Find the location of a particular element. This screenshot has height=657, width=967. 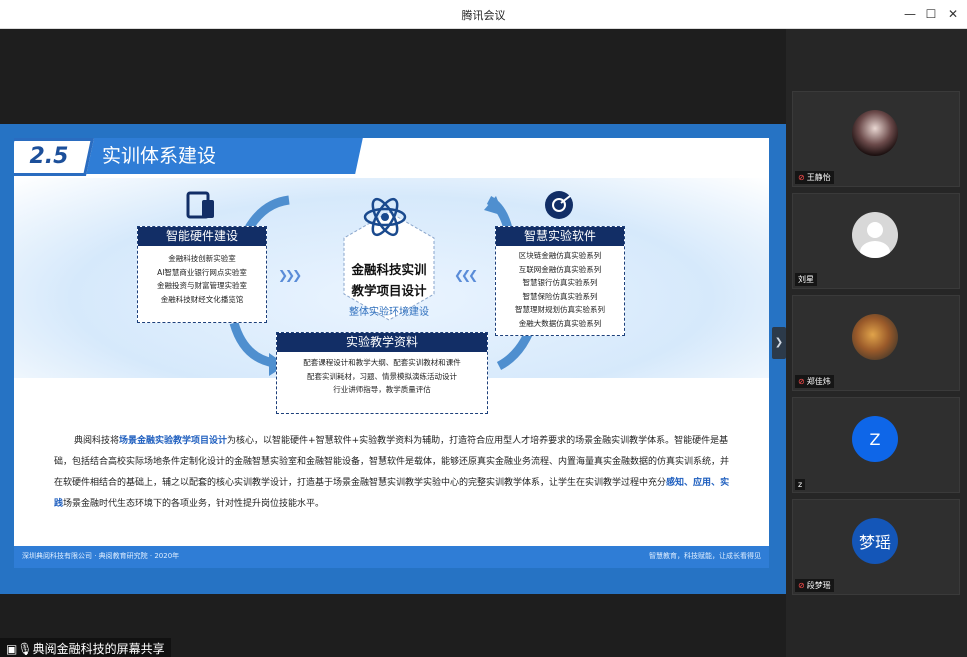

software-disc-icon is located at coordinates (559, 205).